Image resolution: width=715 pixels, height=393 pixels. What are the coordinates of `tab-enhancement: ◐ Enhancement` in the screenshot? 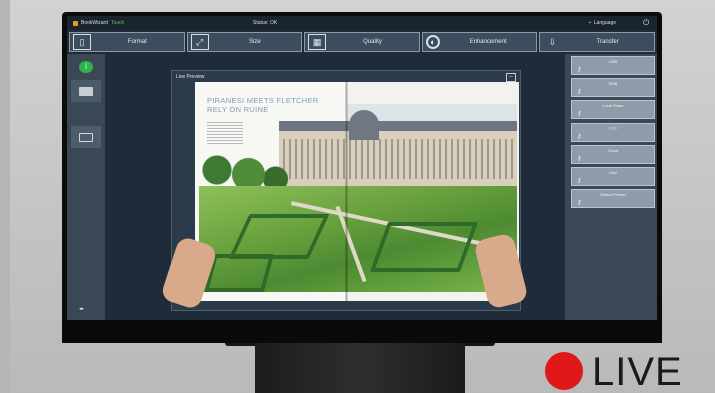 It's located at (479, 42).